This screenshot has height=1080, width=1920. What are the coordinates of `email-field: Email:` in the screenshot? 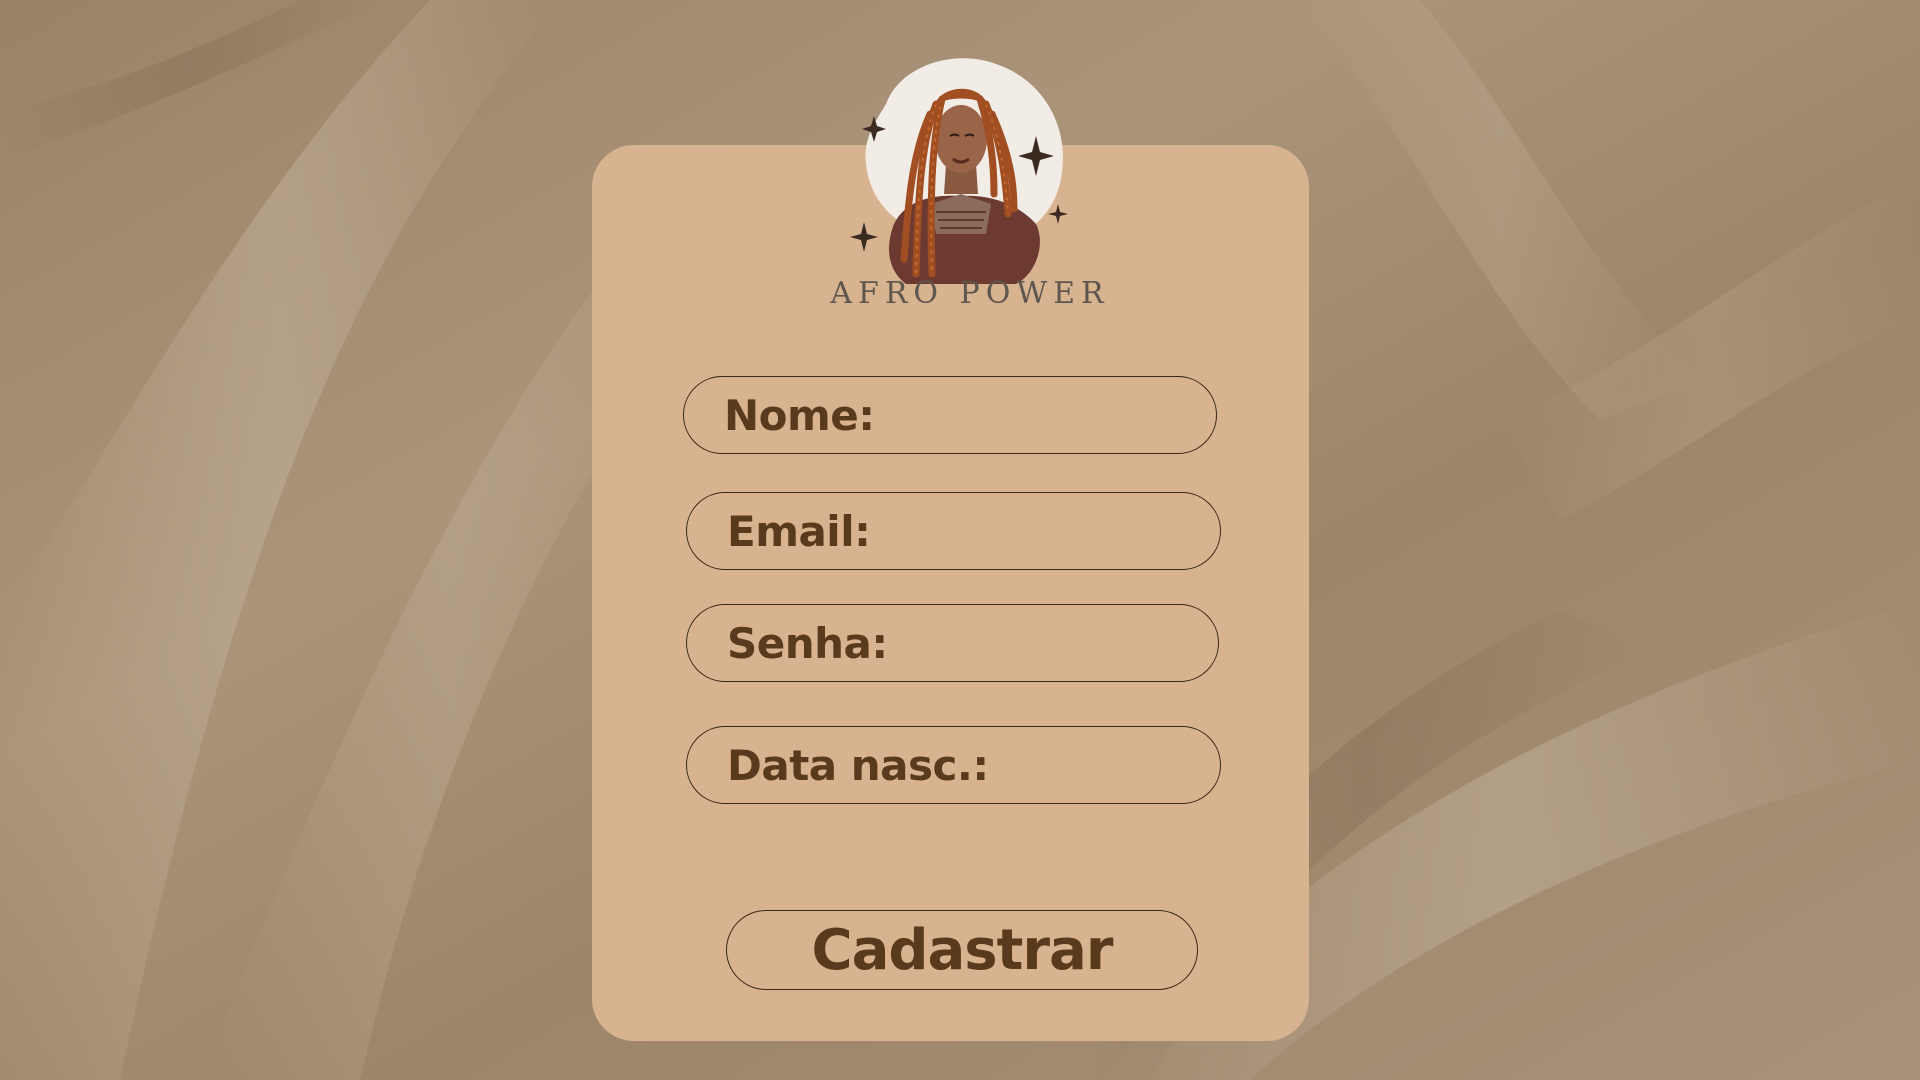 It's located at (953, 531).